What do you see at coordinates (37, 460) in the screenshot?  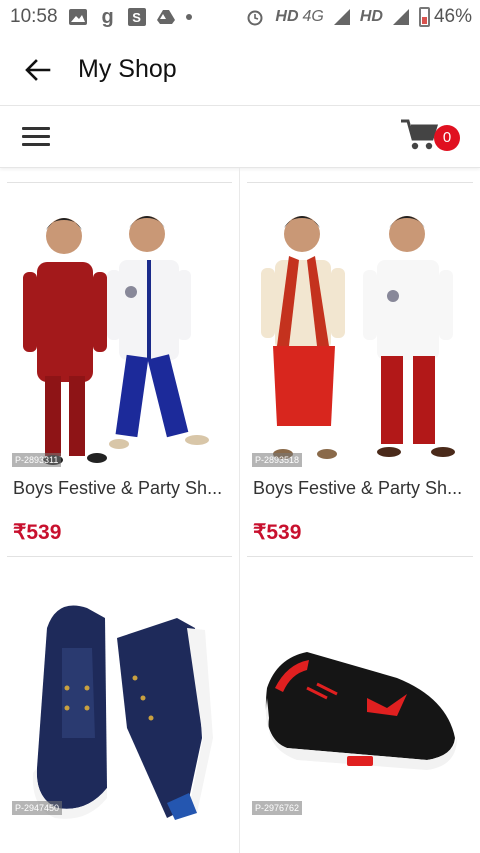 I see `product-sku: P-2893311` at bounding box center [37, 460].